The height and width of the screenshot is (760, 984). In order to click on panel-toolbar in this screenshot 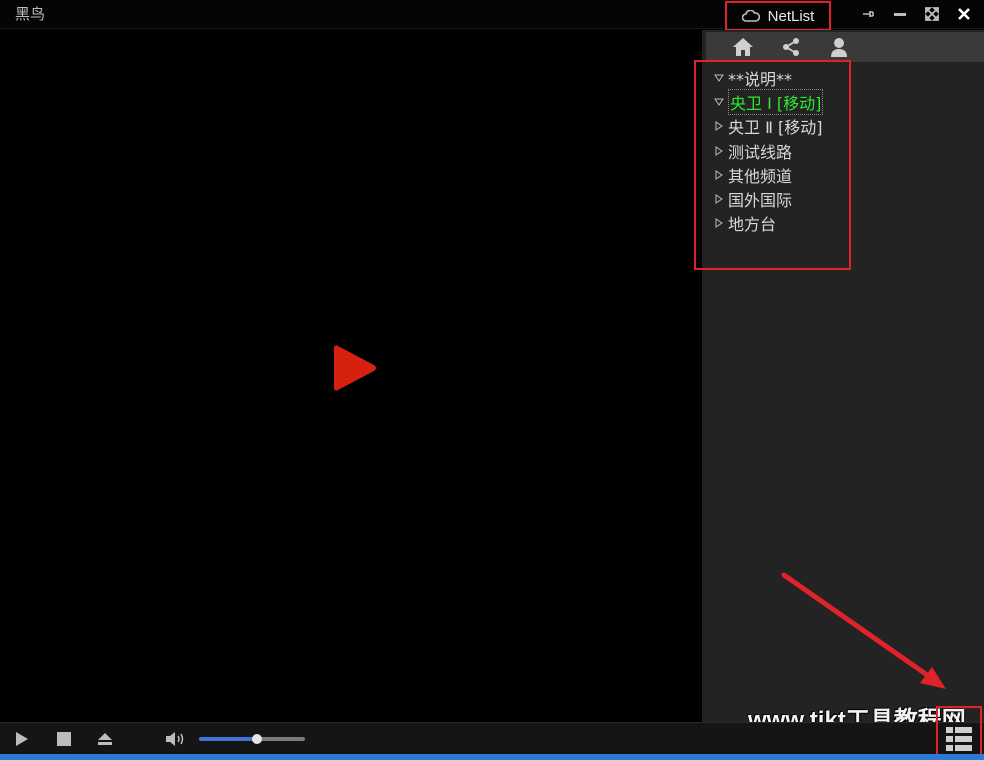, I will do `click(845, 47)`.